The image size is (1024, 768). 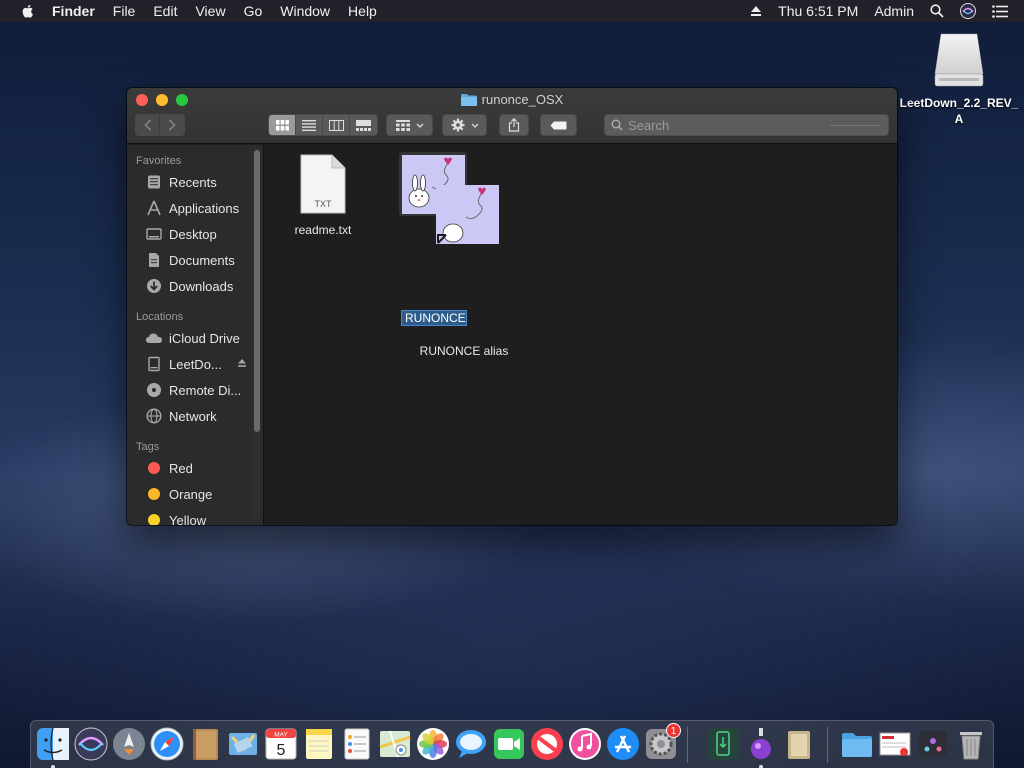 I want to click on sidebar-item-applications: Applications, so click(x=195, y=208).